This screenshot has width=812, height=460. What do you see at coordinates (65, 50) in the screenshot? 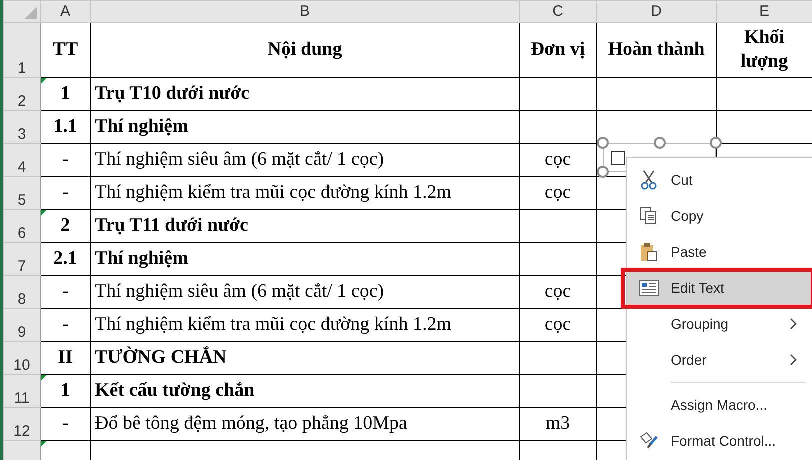
I see `table-cell: TT` at bounding box center [65, 50].